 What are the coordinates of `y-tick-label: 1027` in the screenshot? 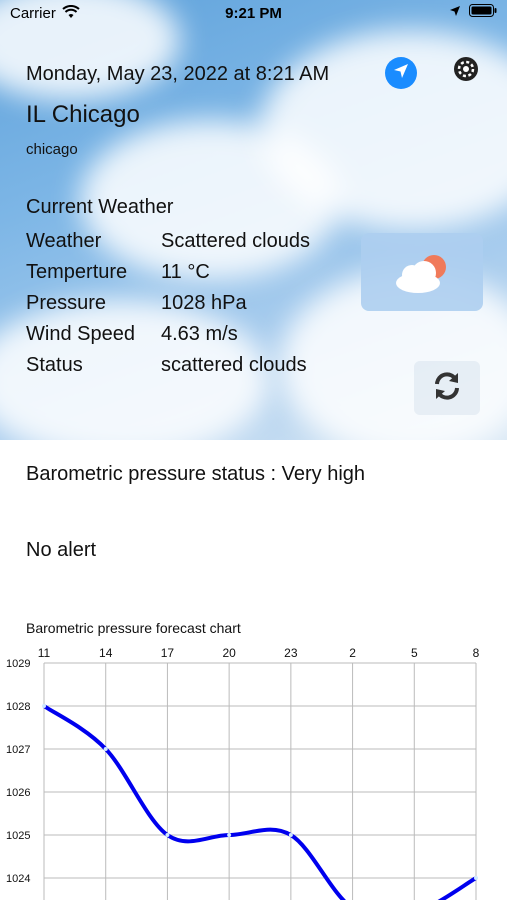 It's located at (18, 750).